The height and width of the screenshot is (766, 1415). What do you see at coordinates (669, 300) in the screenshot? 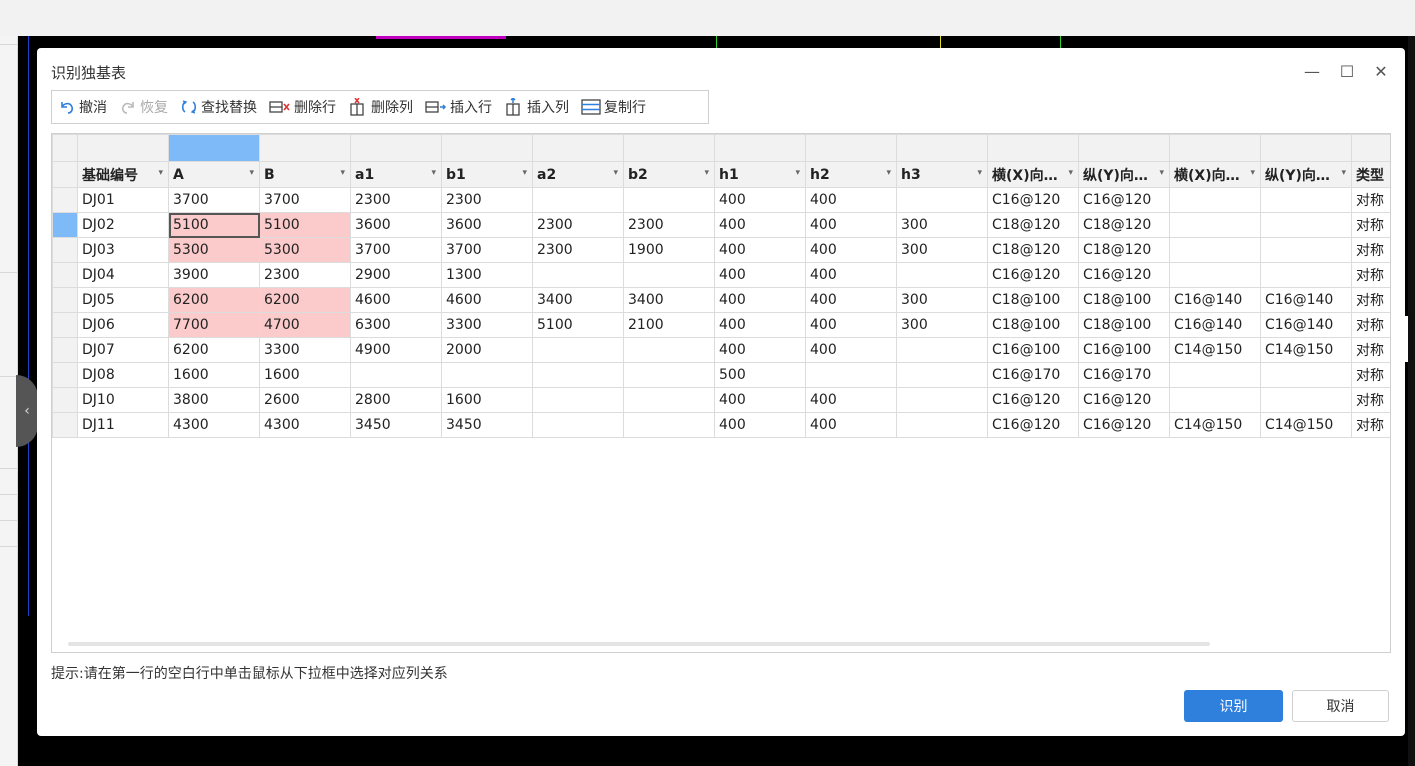
I see `table-cell: 3400` at bounding box center [669, 300].